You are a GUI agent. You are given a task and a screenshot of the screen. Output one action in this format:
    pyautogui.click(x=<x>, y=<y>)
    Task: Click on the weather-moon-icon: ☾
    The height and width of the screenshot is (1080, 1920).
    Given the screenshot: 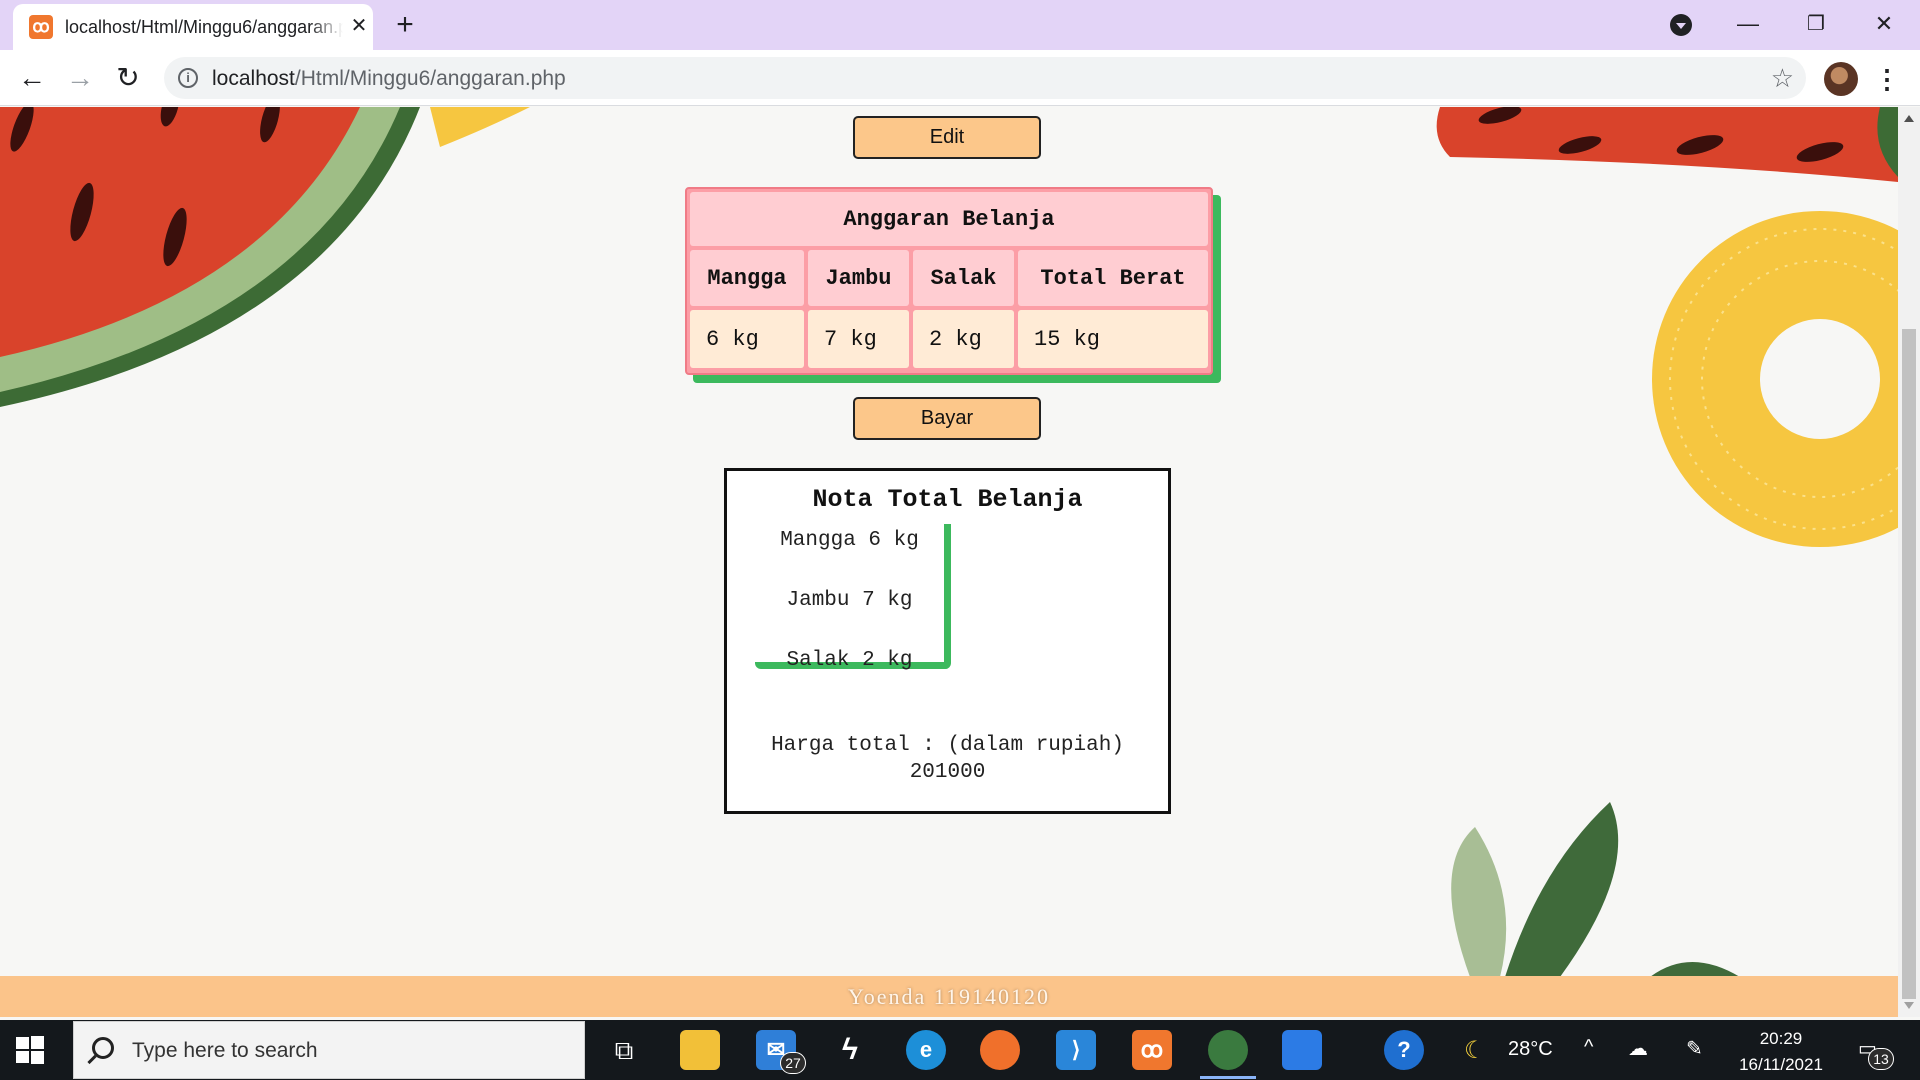 What is the action you would take?
    pyautogui.click(x=1475, y=1050)
    